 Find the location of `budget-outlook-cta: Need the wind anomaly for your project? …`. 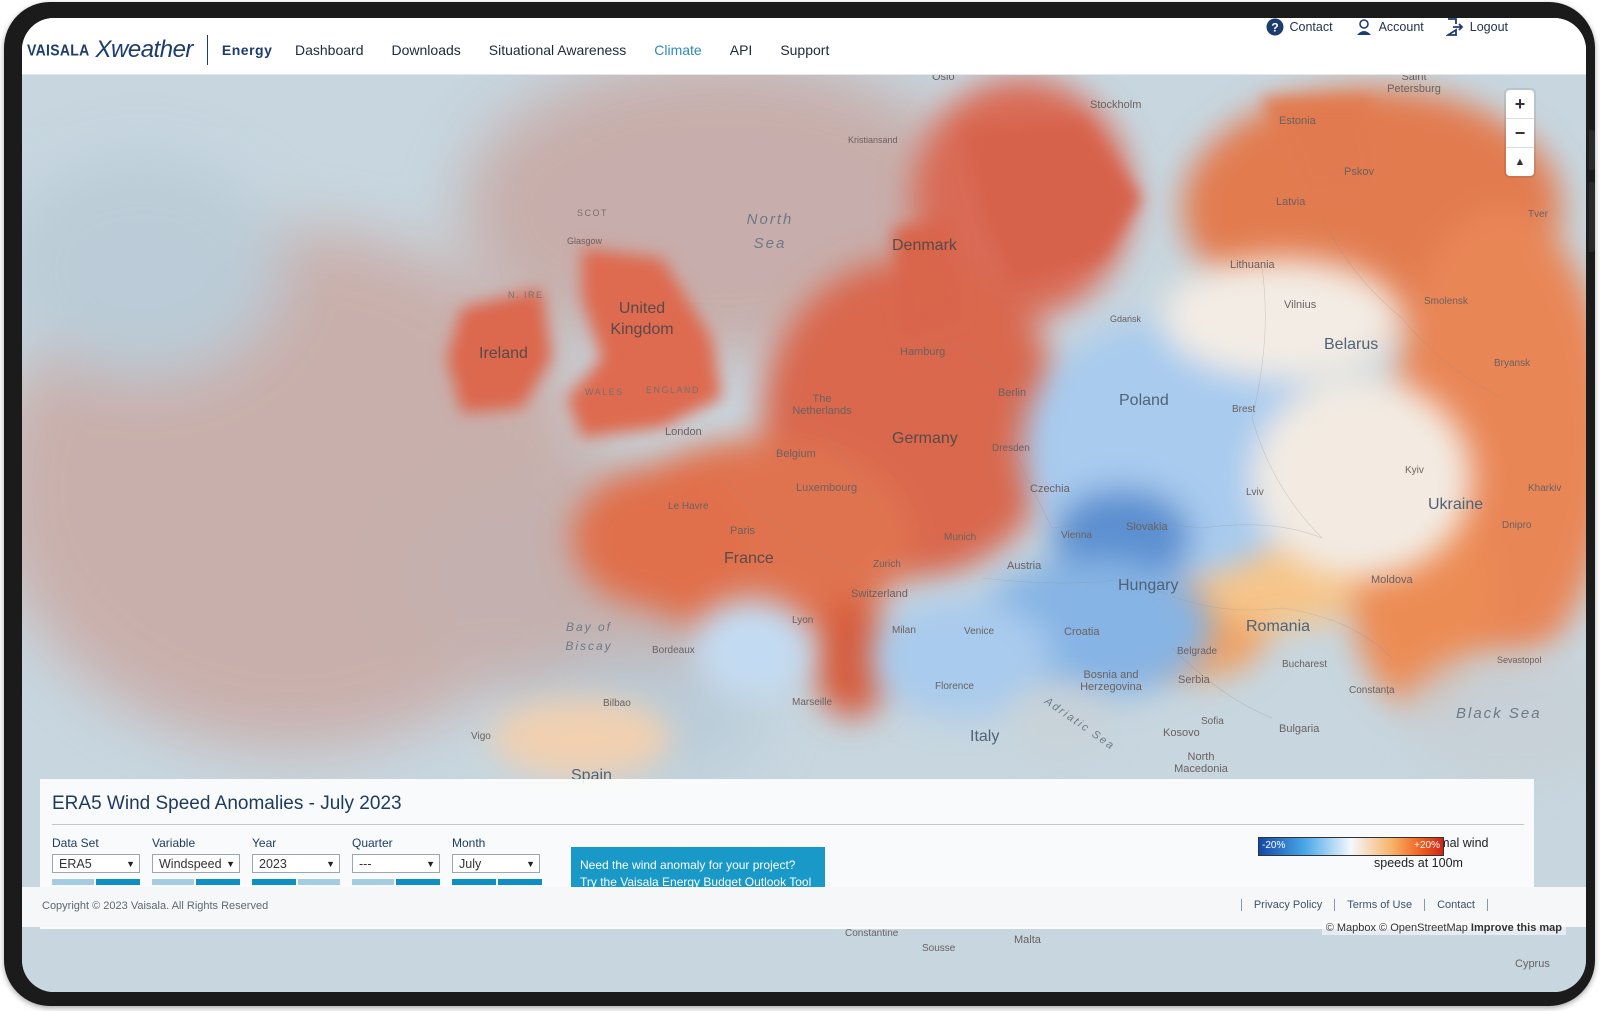

budget-outlook-cta: Need the wind anomaly for your project? … is located at coordinates (698, 867).